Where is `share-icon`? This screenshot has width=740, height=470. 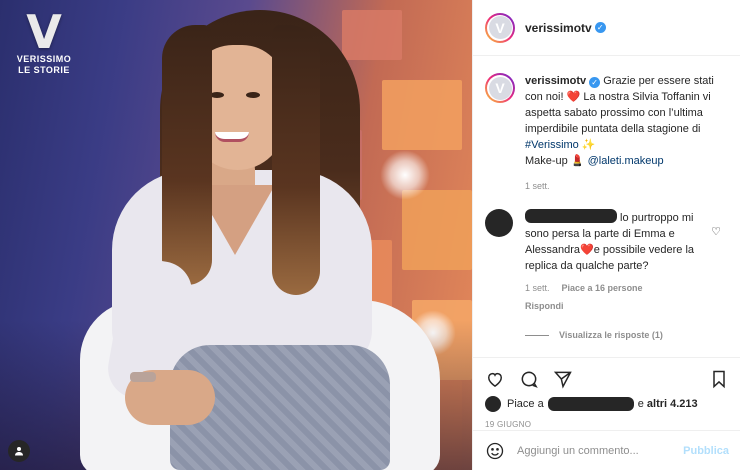
share-icon is located at coordinates (563, 379).